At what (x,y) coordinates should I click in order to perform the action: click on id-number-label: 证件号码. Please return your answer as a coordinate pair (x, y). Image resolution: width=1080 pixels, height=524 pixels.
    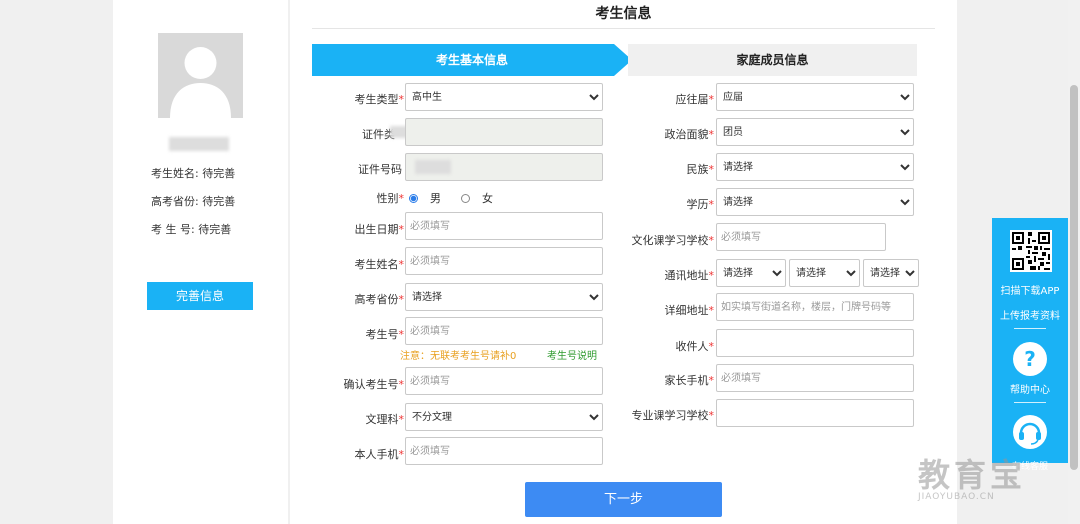
    Looking at the image, I should click on (380, 169).